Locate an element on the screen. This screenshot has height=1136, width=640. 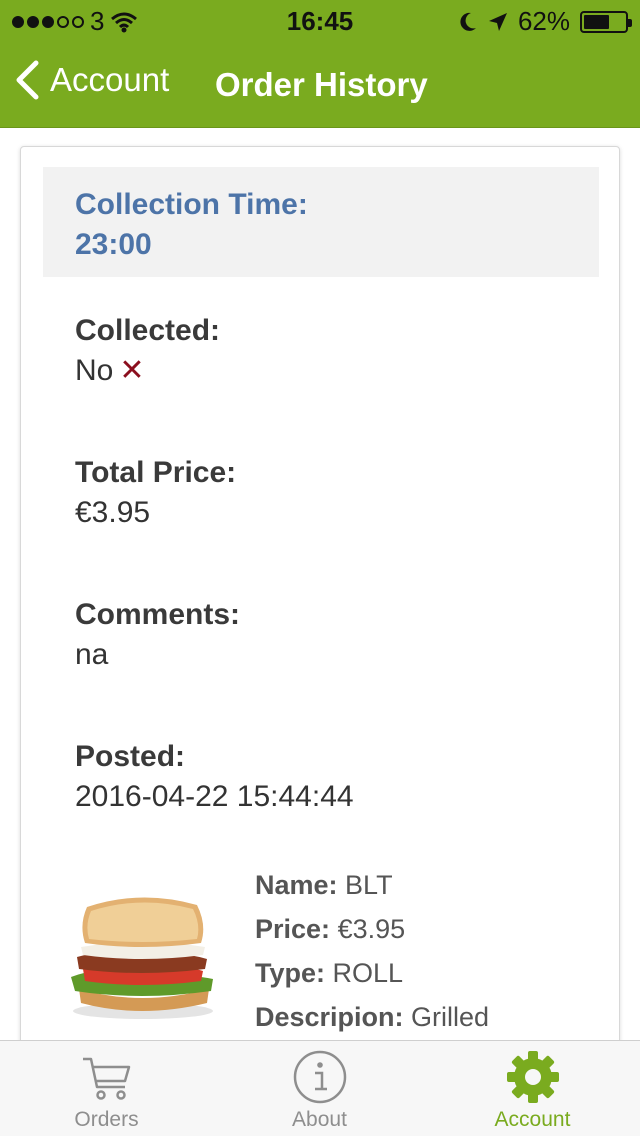
tab-orders-label: Orders is located at coordinates (106, 1119).